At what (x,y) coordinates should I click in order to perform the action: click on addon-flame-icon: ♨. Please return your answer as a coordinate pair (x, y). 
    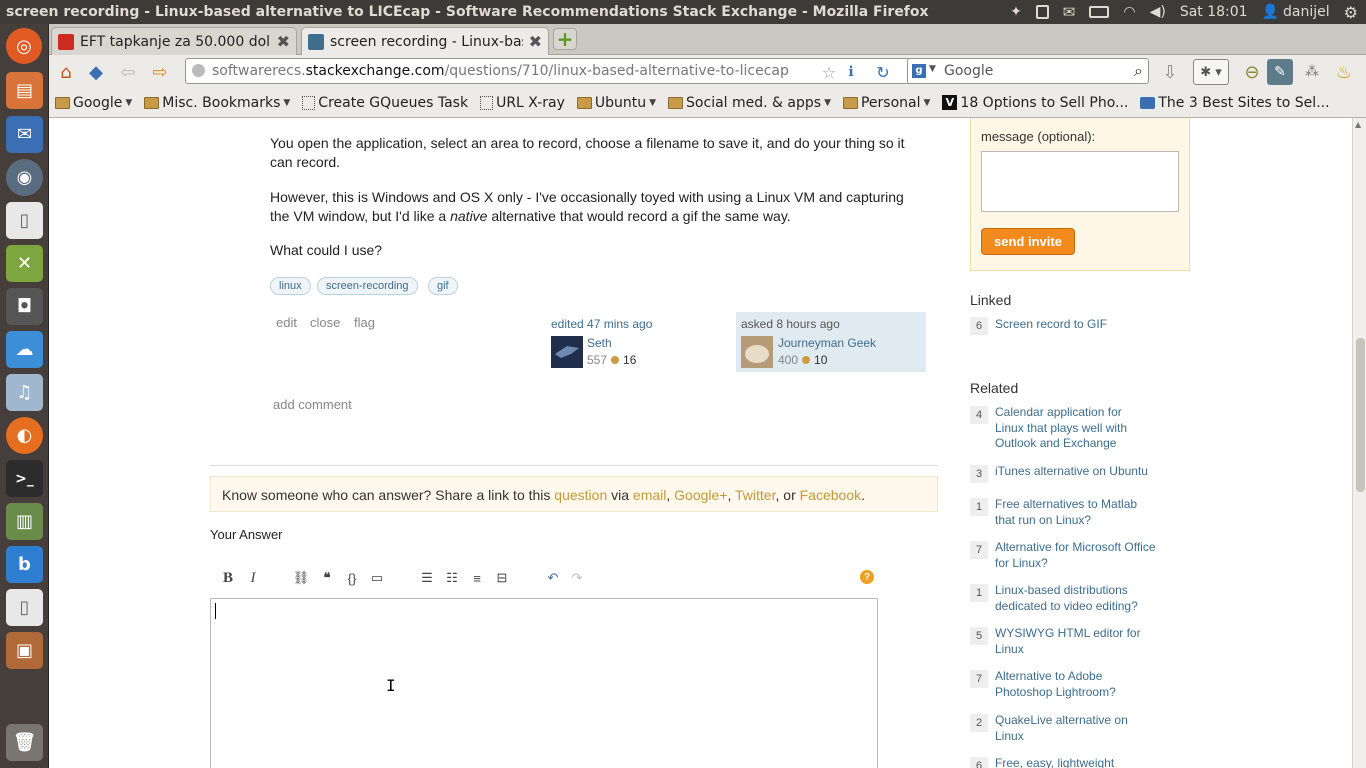
    Looking at the image, I should click on (1344, 72).